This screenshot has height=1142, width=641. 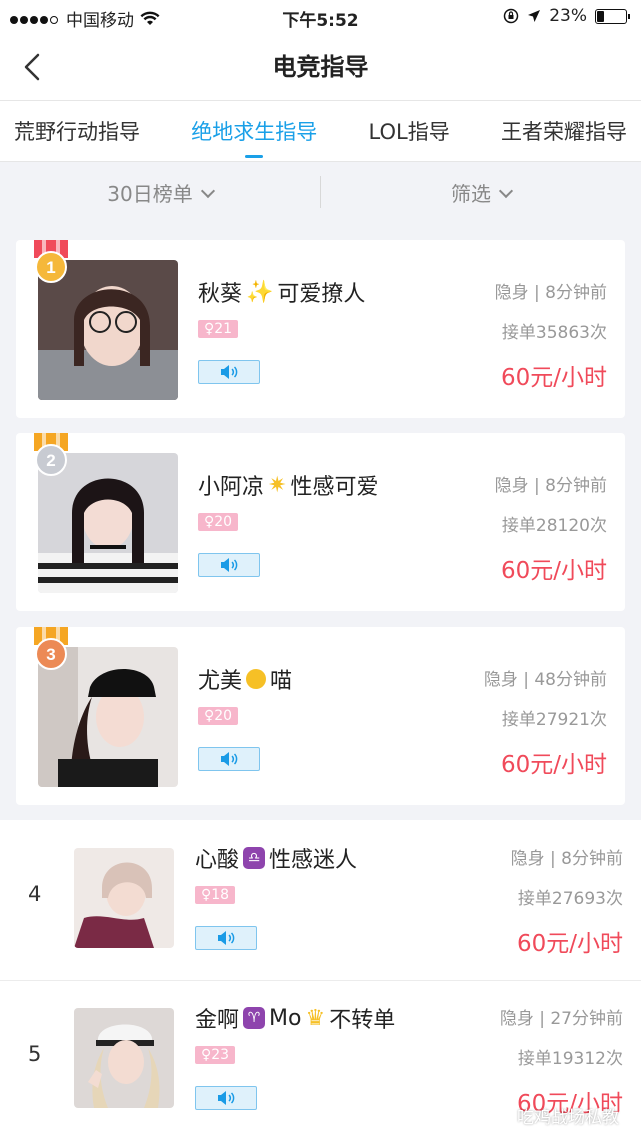 I want to click on rank-number: 5, so click(x=35, y=1054).